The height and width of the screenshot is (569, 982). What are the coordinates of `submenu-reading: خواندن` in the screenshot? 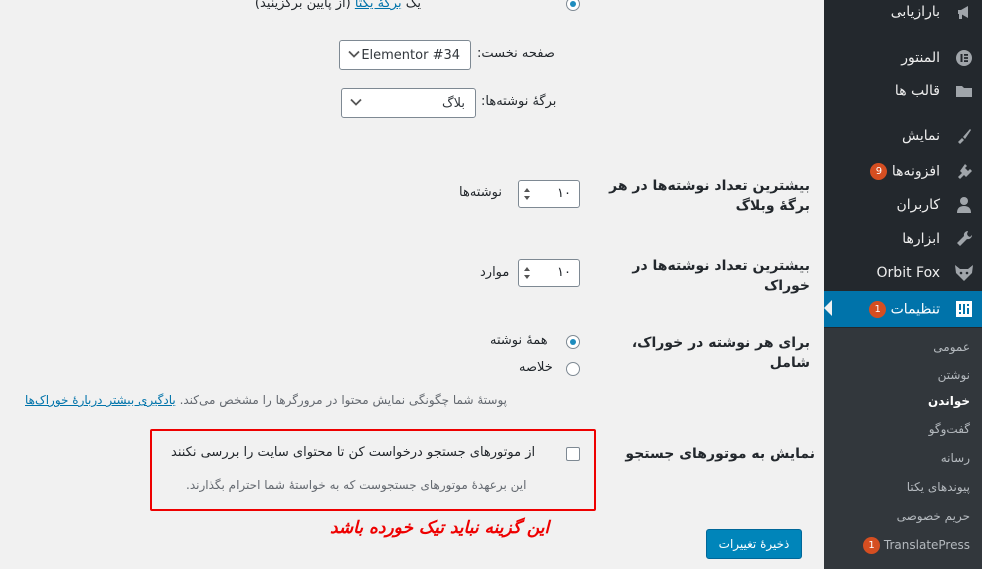 It's located at (949, 401).